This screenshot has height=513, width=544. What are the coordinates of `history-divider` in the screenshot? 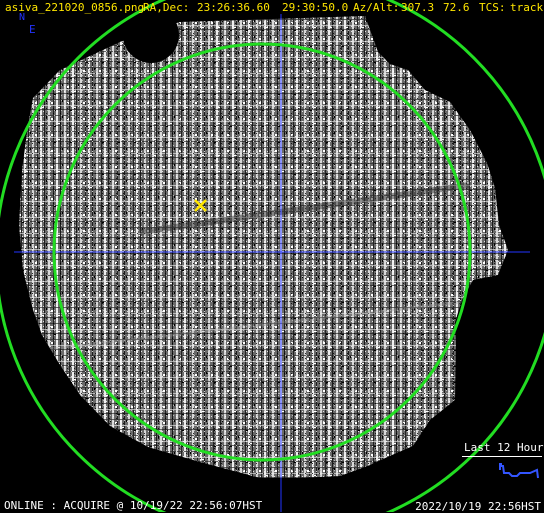 It's located at (502, 456).